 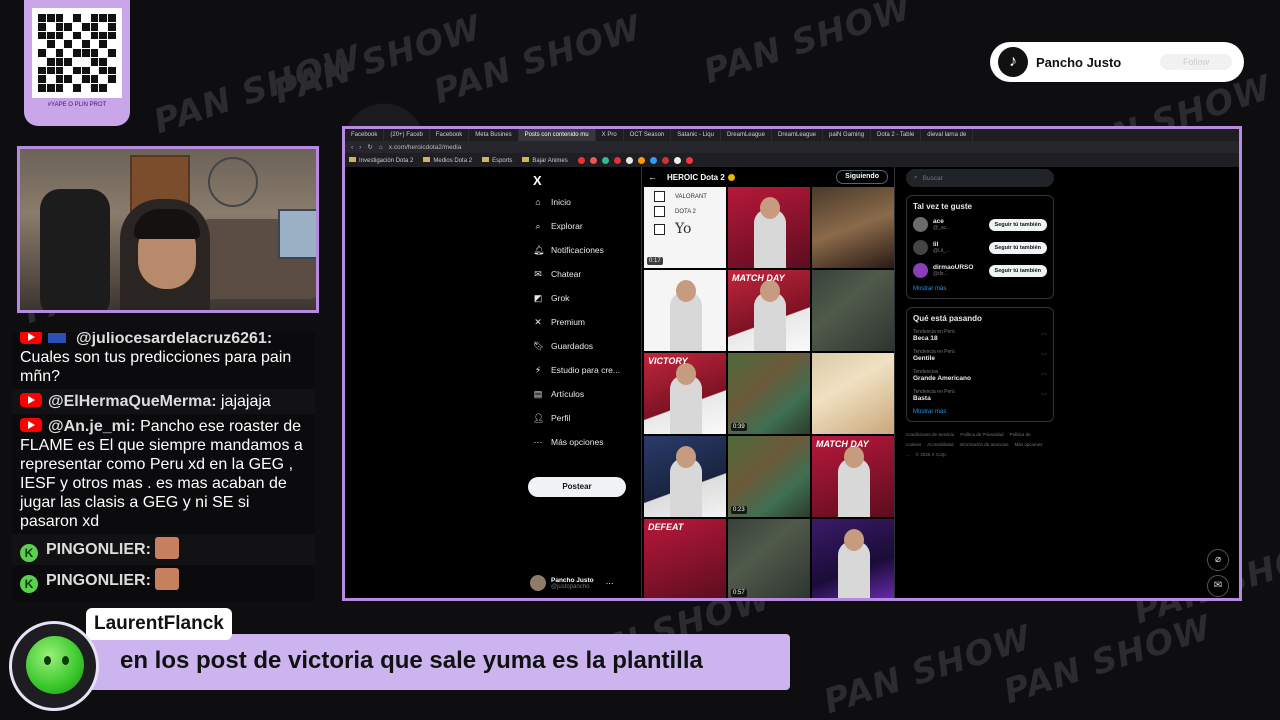 What do you see at coordinates (538, 370) in the screenshot?
I see `bolt-icon: ⚡︎` at bounding box center [538, 370].